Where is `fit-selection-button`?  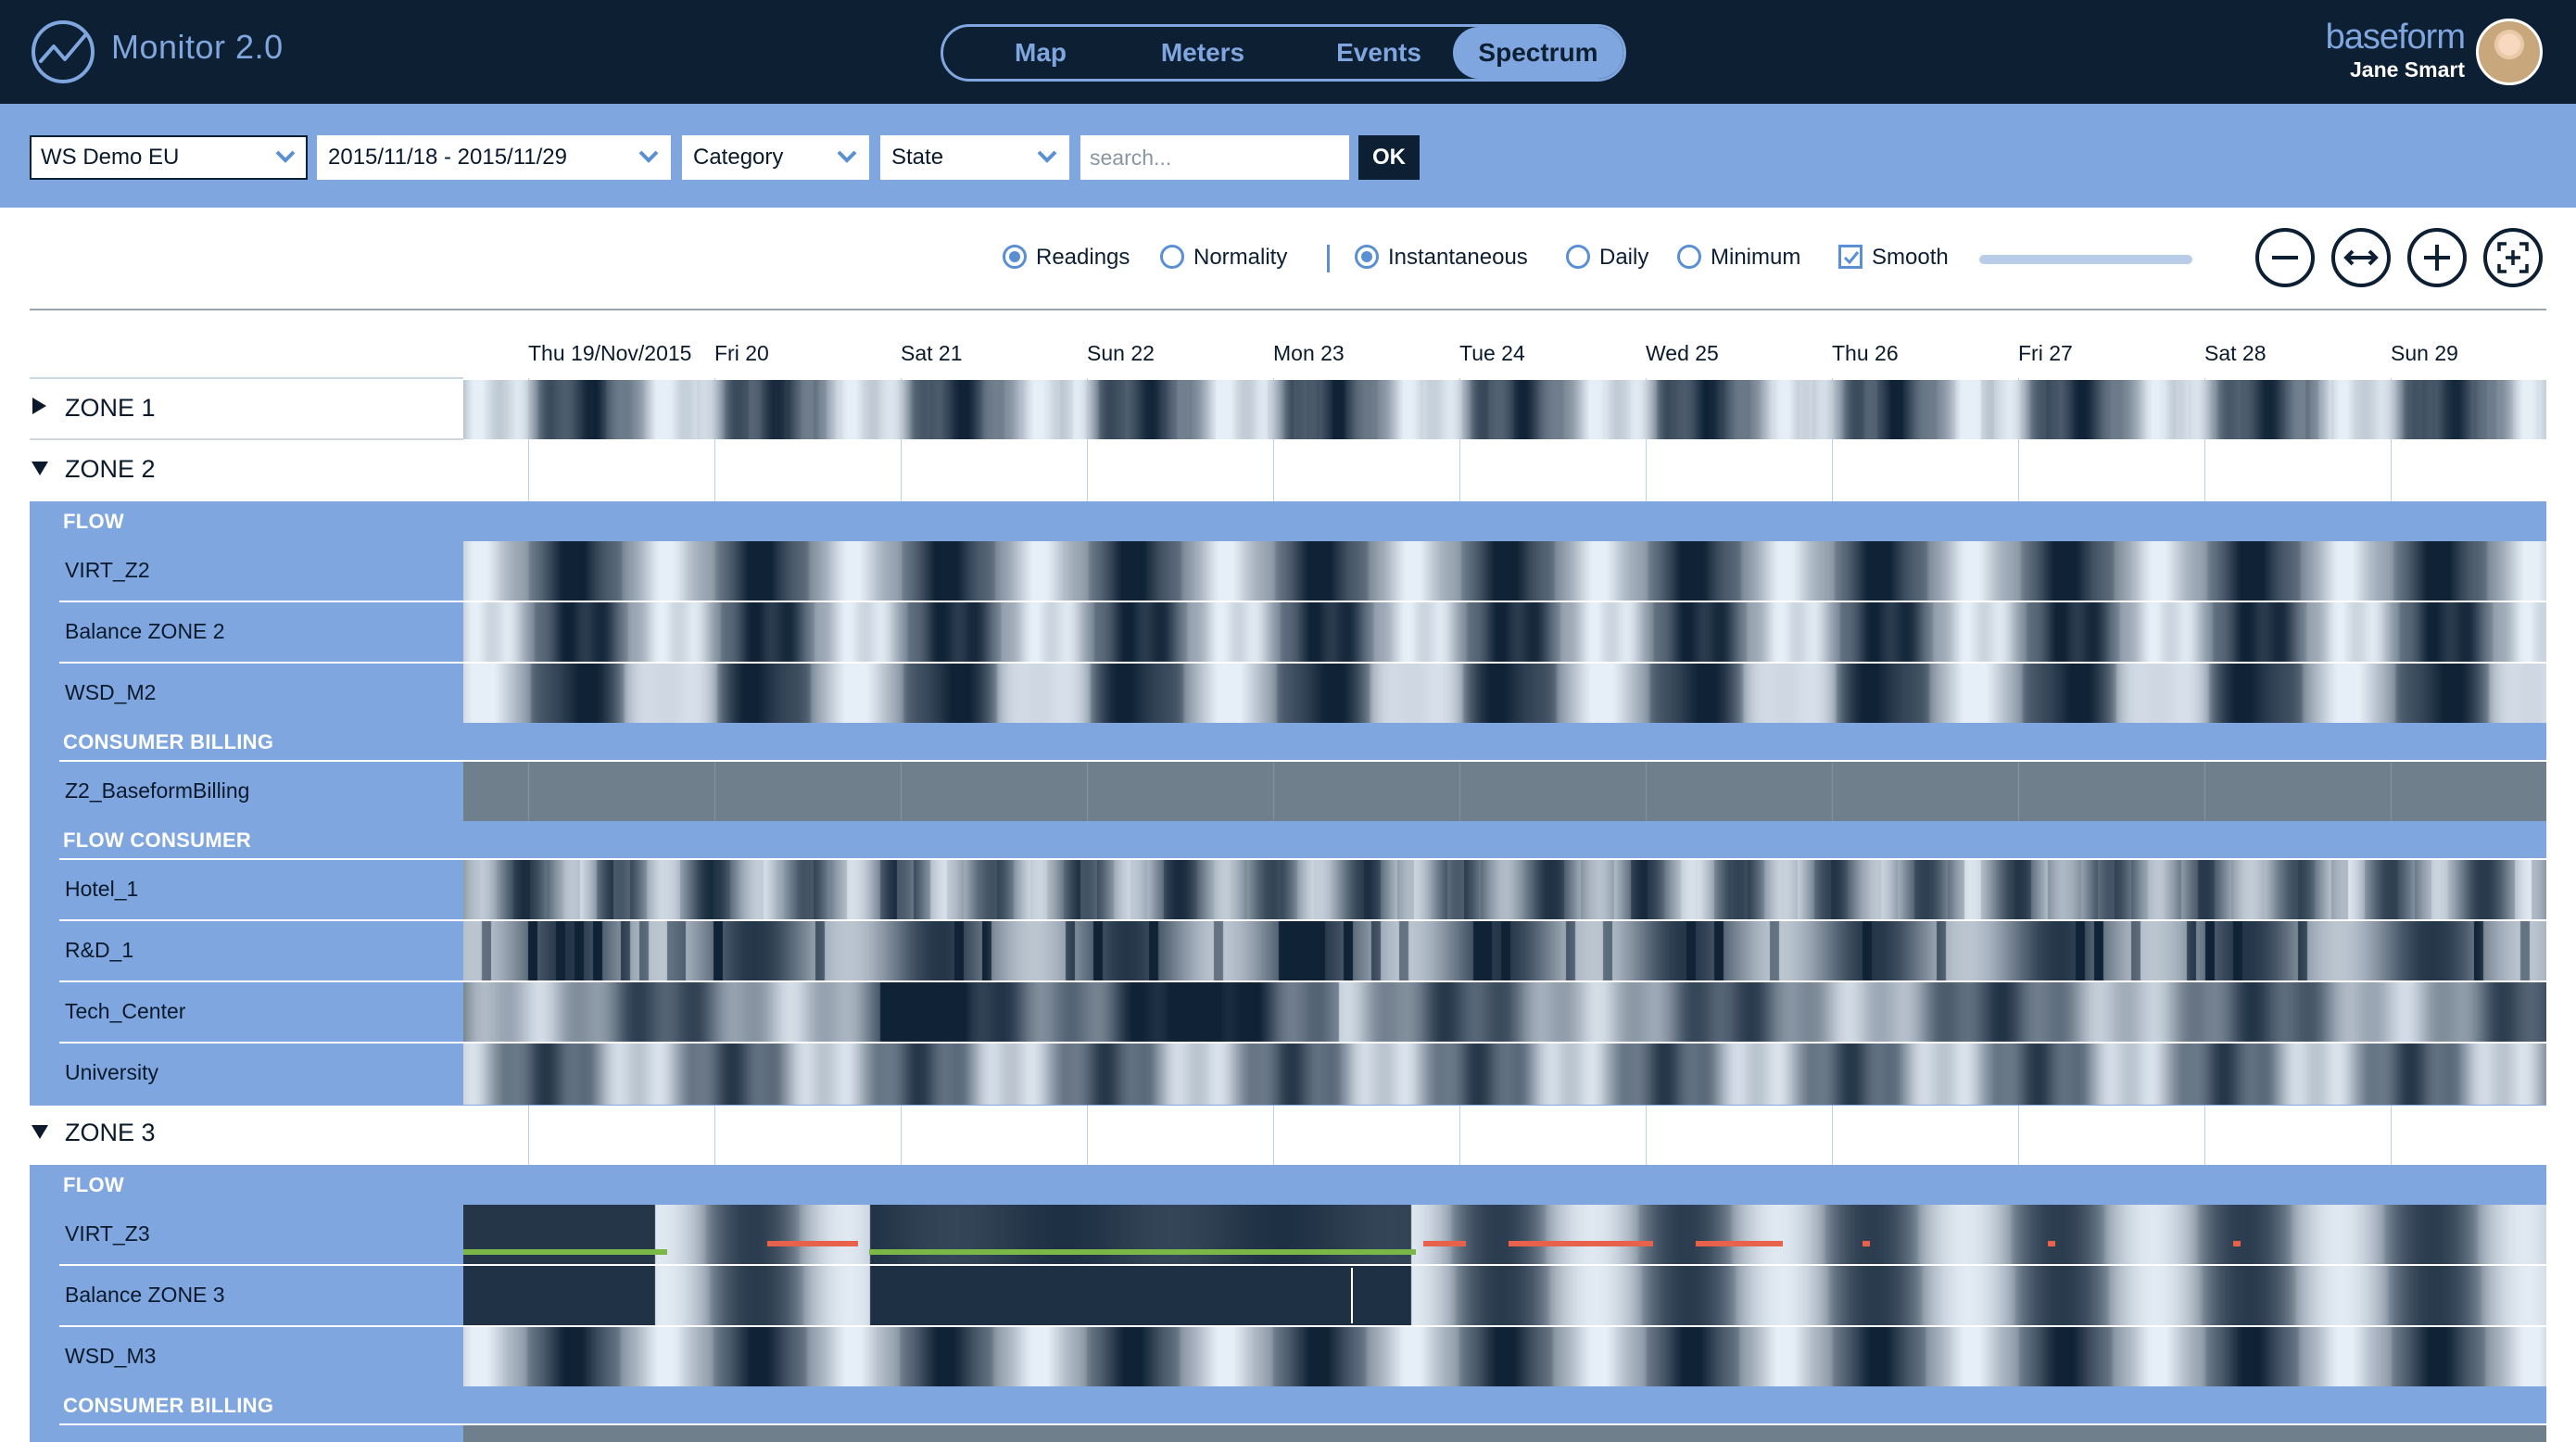 fit-selection-button is located at coordinates (2513, 257).